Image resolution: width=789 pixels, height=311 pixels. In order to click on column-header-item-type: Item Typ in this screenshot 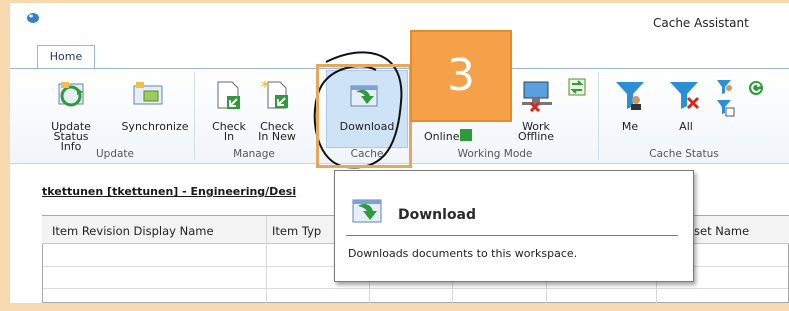, I will do `click(296, 231)`.